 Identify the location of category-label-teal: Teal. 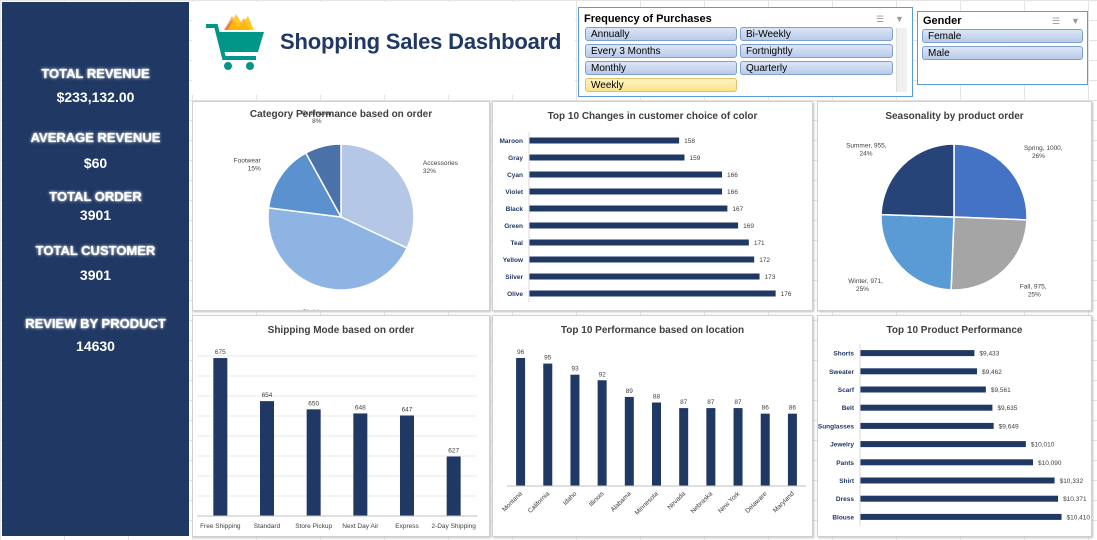
(516, 243).